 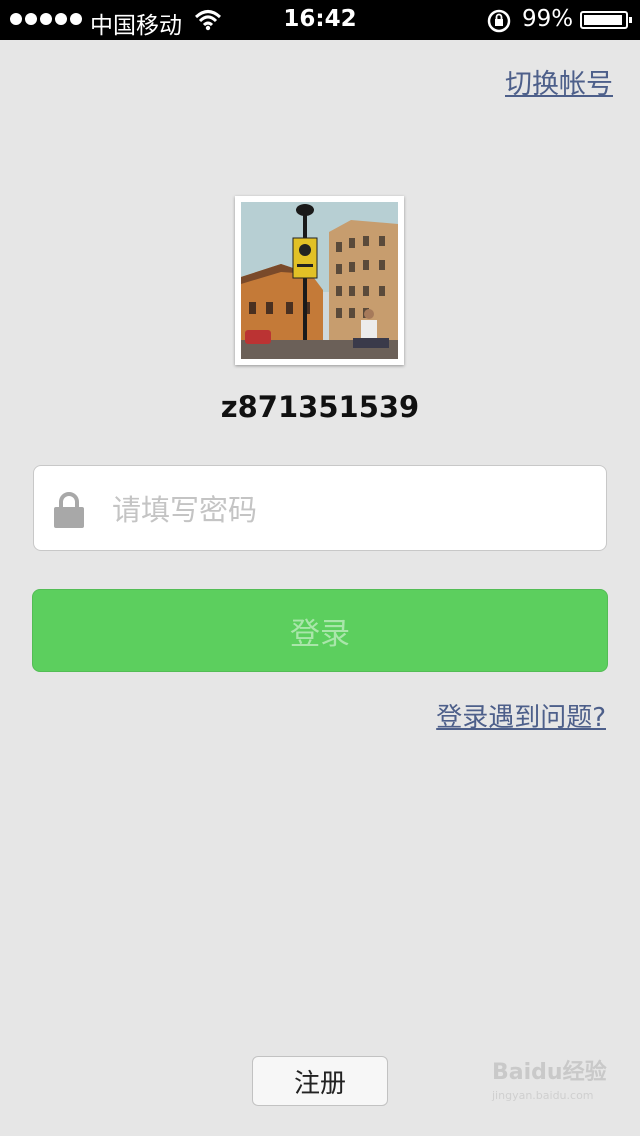 I want to click on lock-icon, so click(x=69, y=510).